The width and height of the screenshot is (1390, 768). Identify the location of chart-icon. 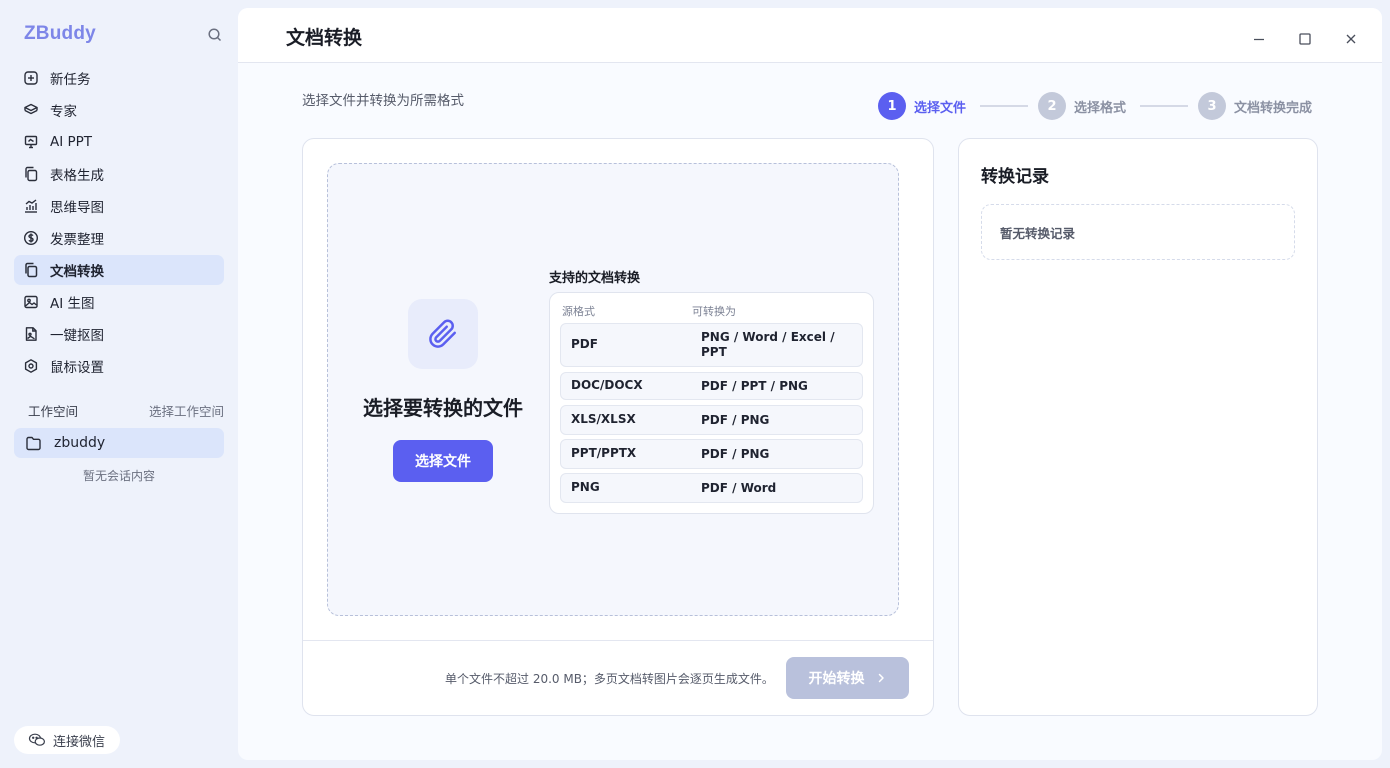
(31, 206).